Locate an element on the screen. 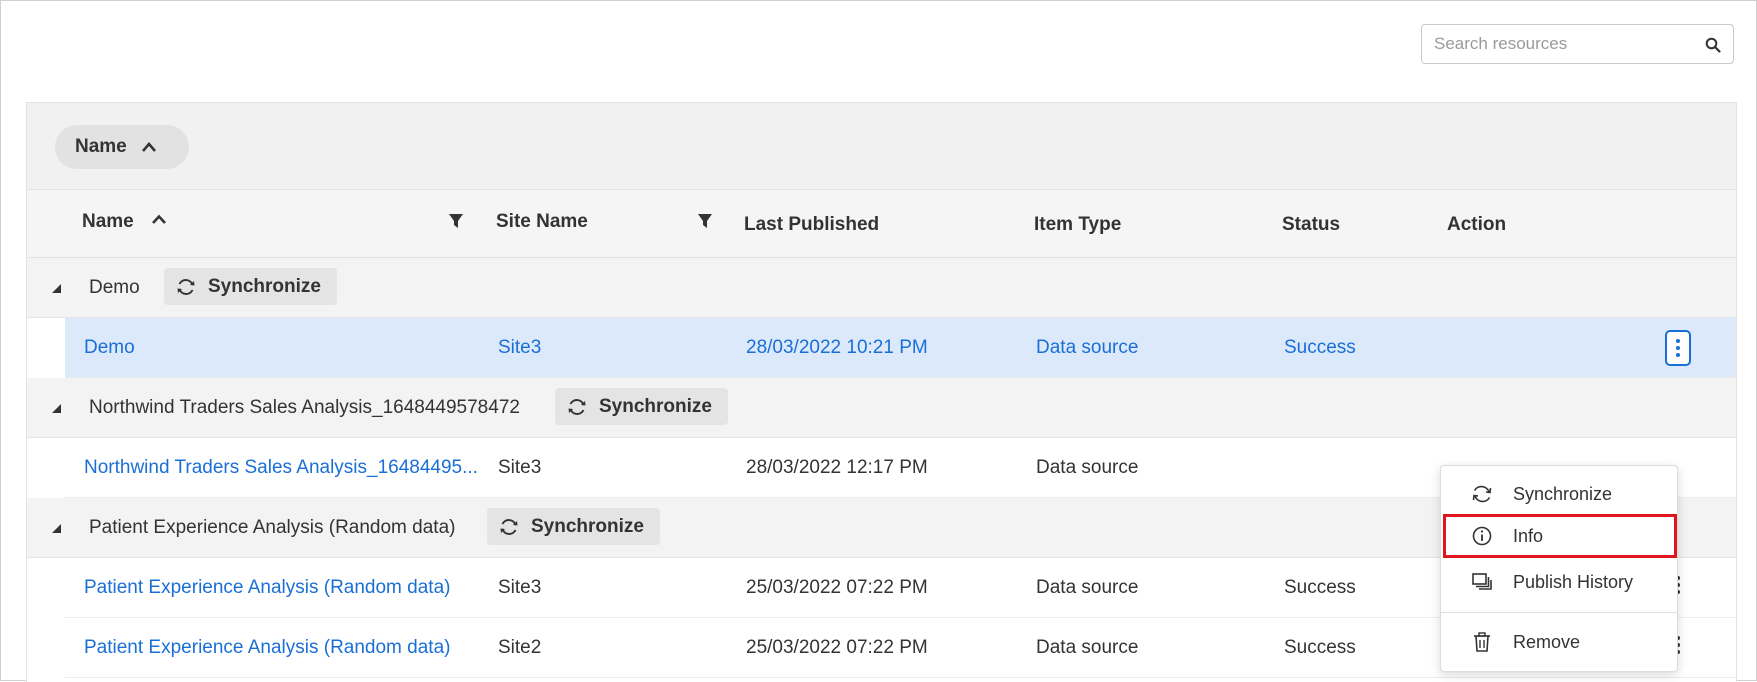 The width and height of the screenshot is (1757, 682). publish-history-icon is located at coordinates (1482, 581).